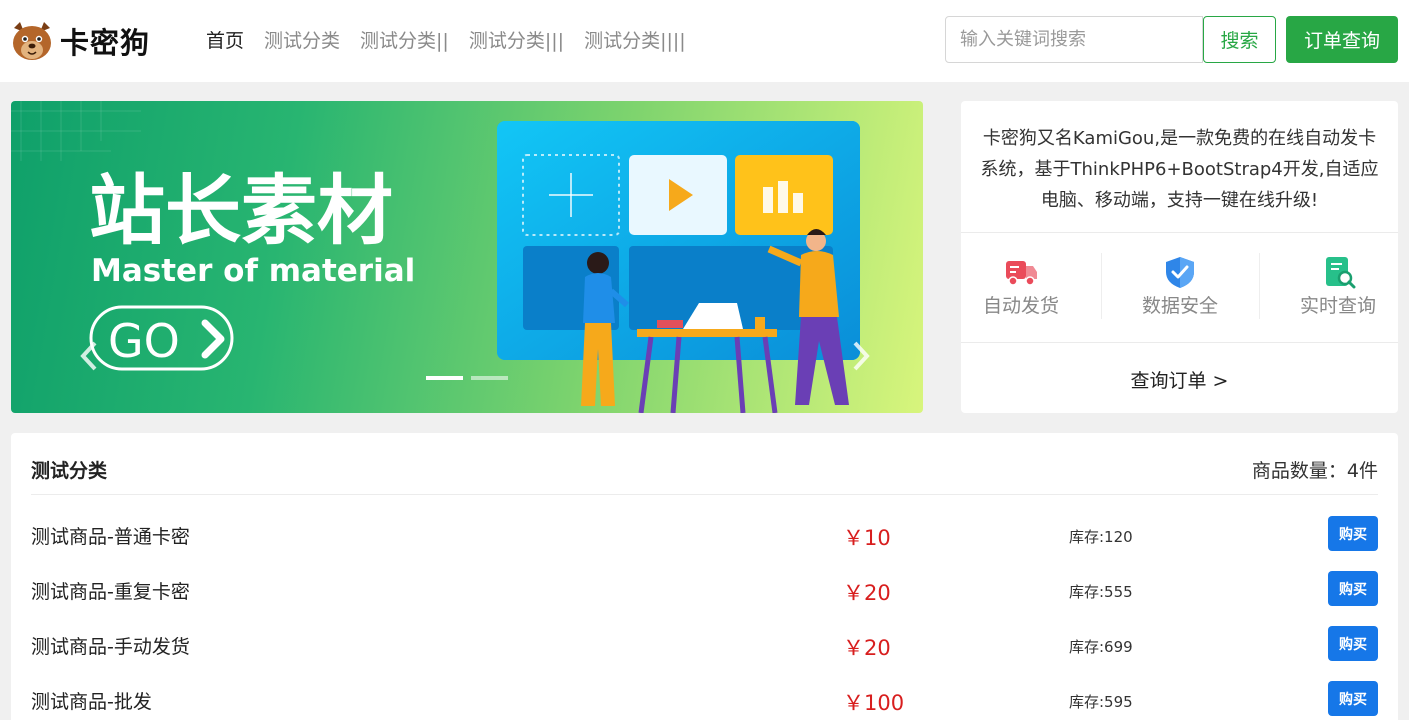 The width and height of the screenshot is (1409, 720). What do you see at coordinates (1021, 273) in the screenshot?
I see `delivery-truck-icon` at bounding box center [1021, 273].